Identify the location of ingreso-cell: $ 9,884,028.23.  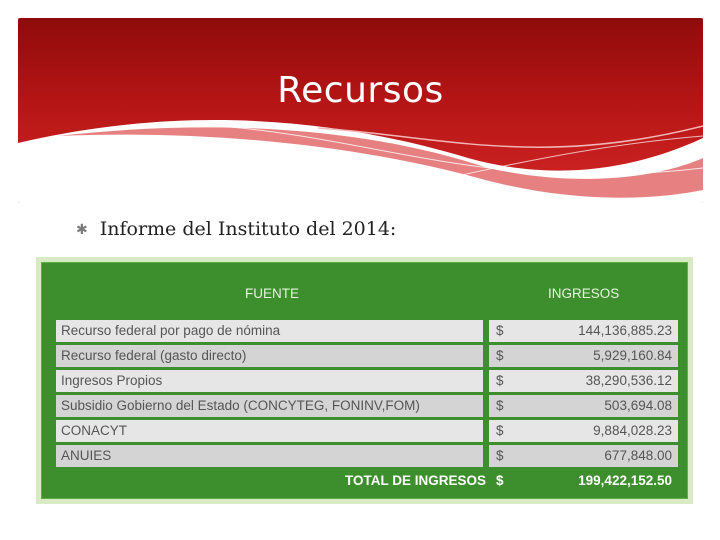
(583, 431).